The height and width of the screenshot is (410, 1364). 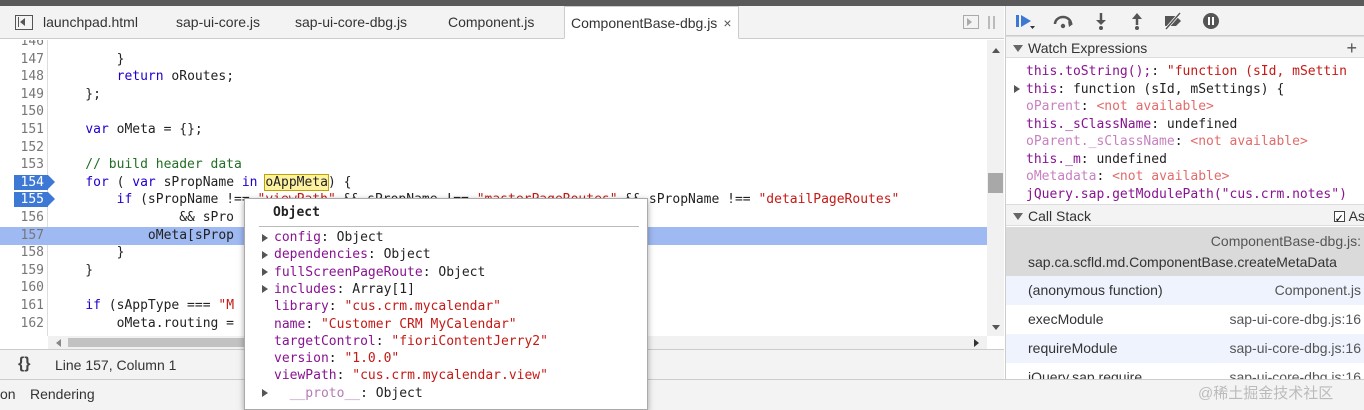 What do you see at coordinates (296, 182) in the screenshot?
I see `hovered-identifier: oAppMeta` at bounding box center [296, 182].